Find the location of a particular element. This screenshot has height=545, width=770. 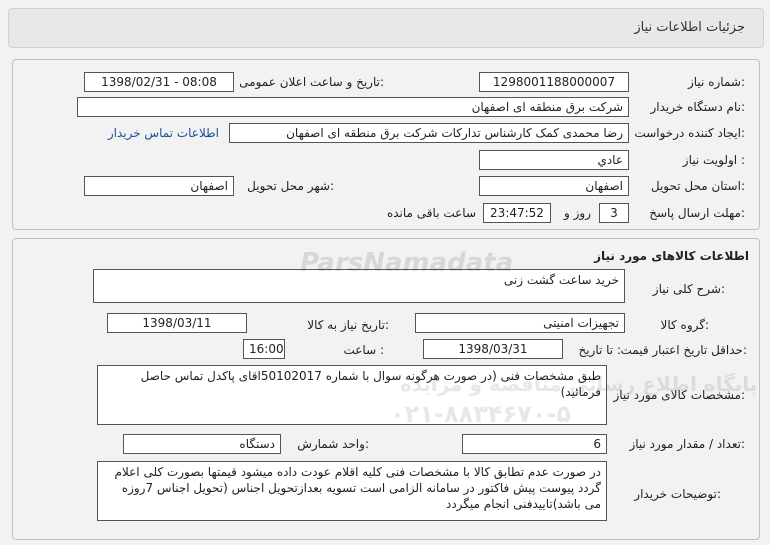

announce-label: تاریخ و ساعت اعلان عمومی: is located at coordinates (311, 82).